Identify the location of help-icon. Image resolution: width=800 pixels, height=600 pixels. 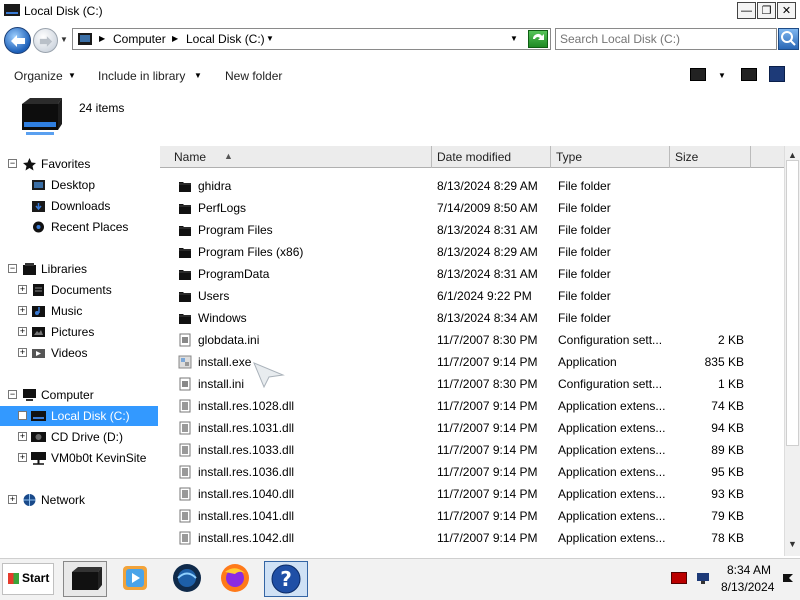
(777, 74).